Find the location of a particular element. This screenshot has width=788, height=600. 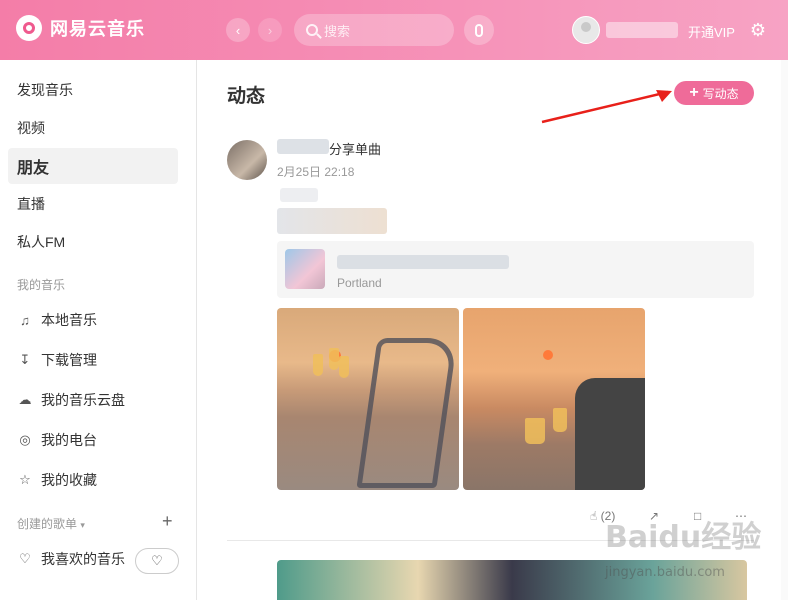

sidebar-item-personal-fm: 私人FM is located at coordinates (93, 242).